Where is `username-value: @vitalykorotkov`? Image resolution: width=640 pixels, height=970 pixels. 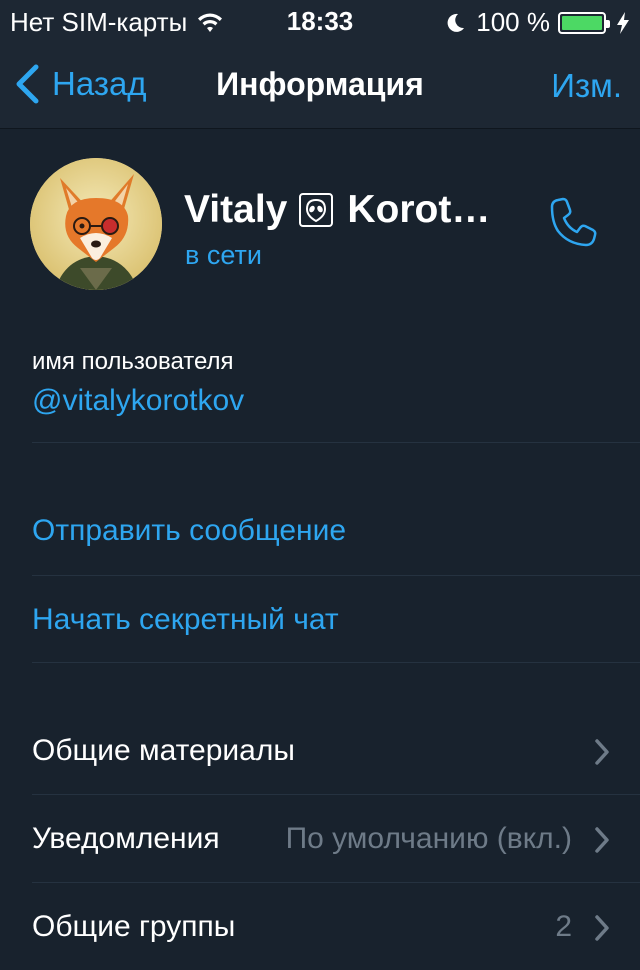
username-value: @vitalykorotkov is located at coordinates (138, 401).